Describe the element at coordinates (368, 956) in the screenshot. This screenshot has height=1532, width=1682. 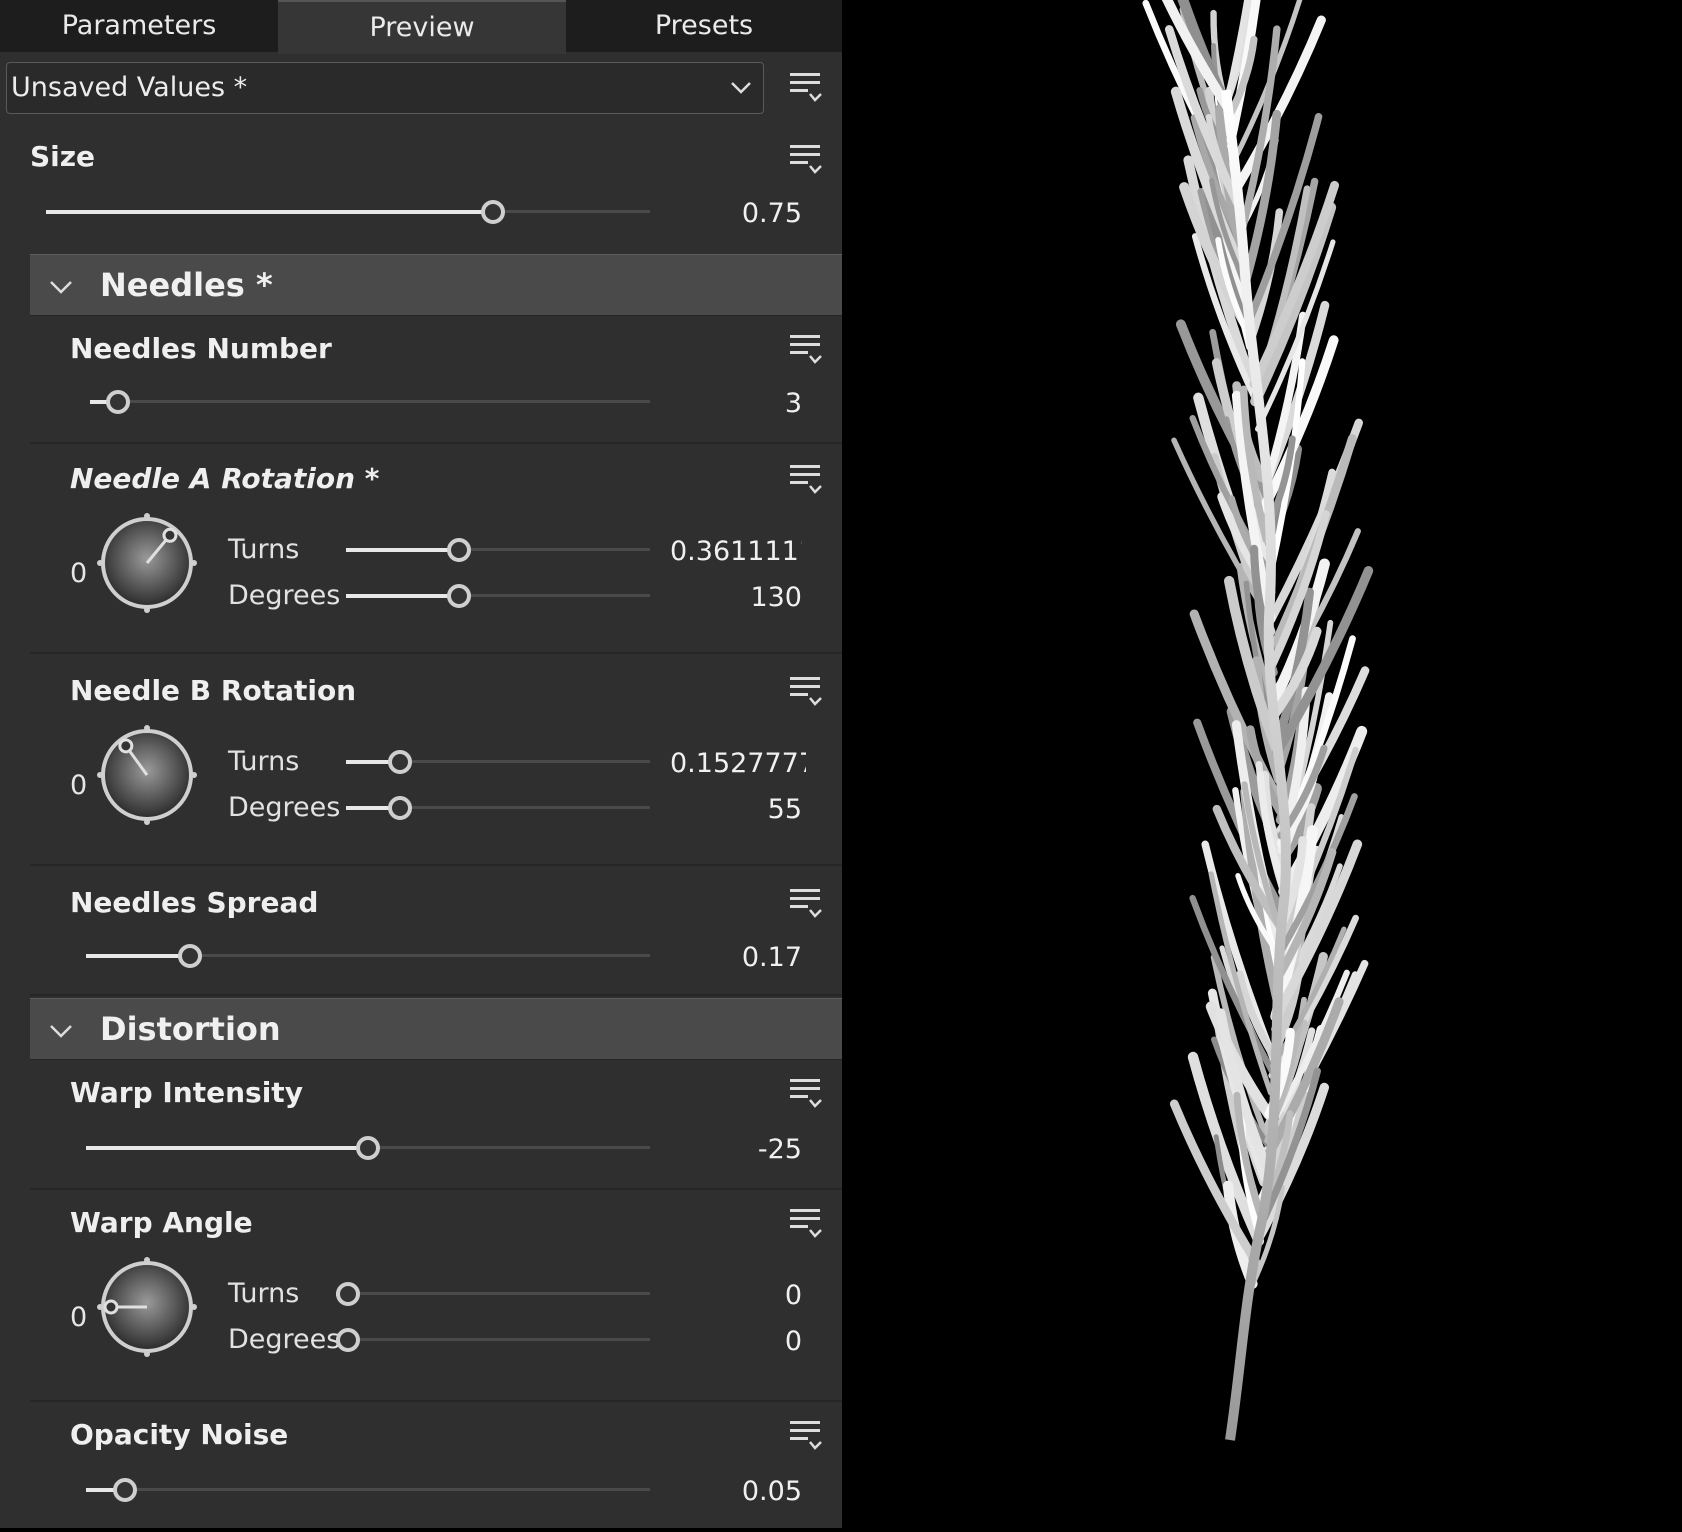
I see `needles-spread-slider` at that location.